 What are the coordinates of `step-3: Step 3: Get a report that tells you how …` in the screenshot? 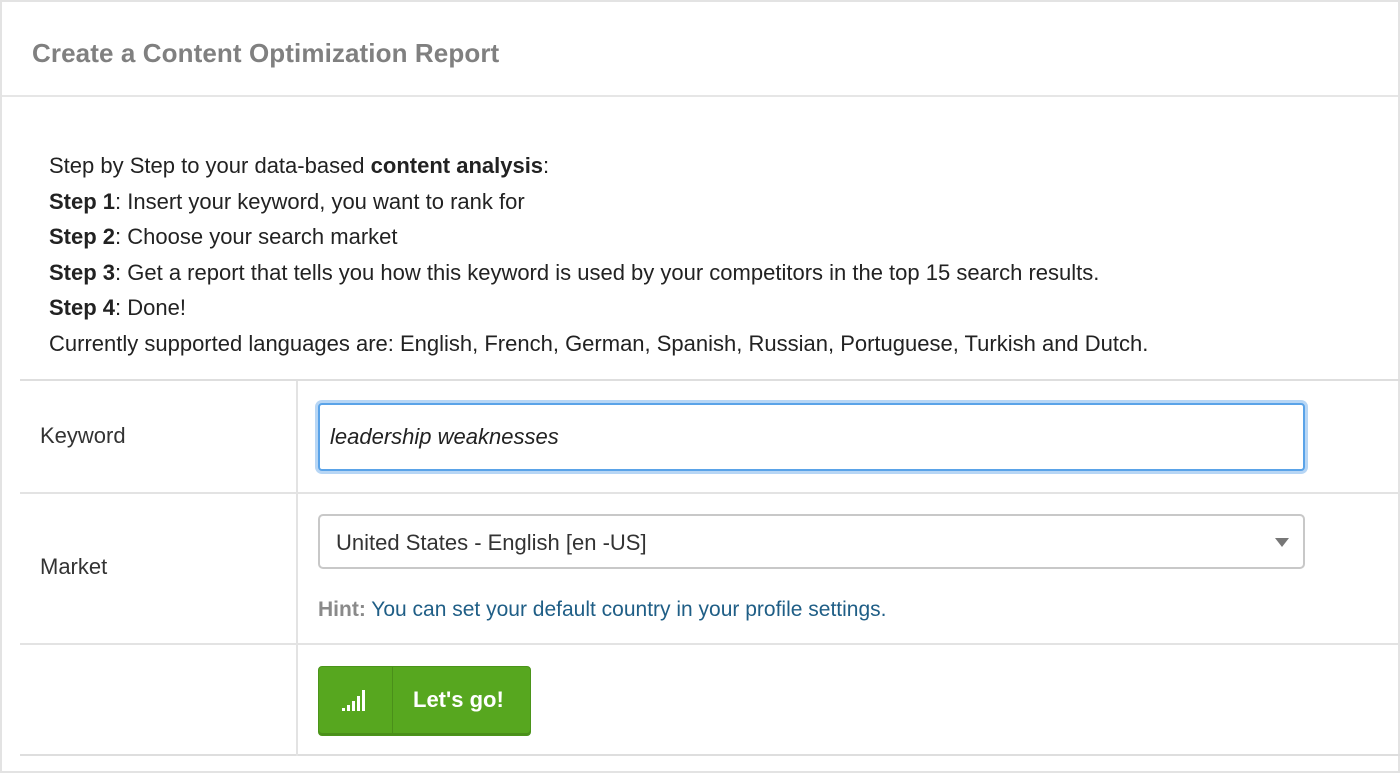 It's located at (574, 272).